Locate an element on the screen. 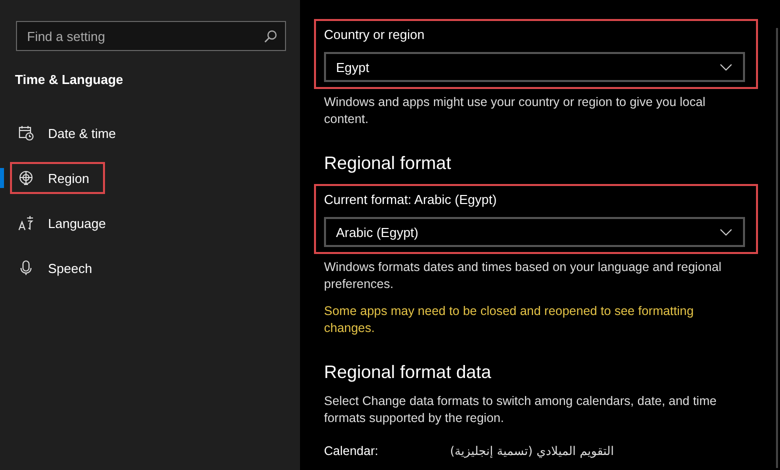  search-field: Find a setting is located at coordinates (151, 36).